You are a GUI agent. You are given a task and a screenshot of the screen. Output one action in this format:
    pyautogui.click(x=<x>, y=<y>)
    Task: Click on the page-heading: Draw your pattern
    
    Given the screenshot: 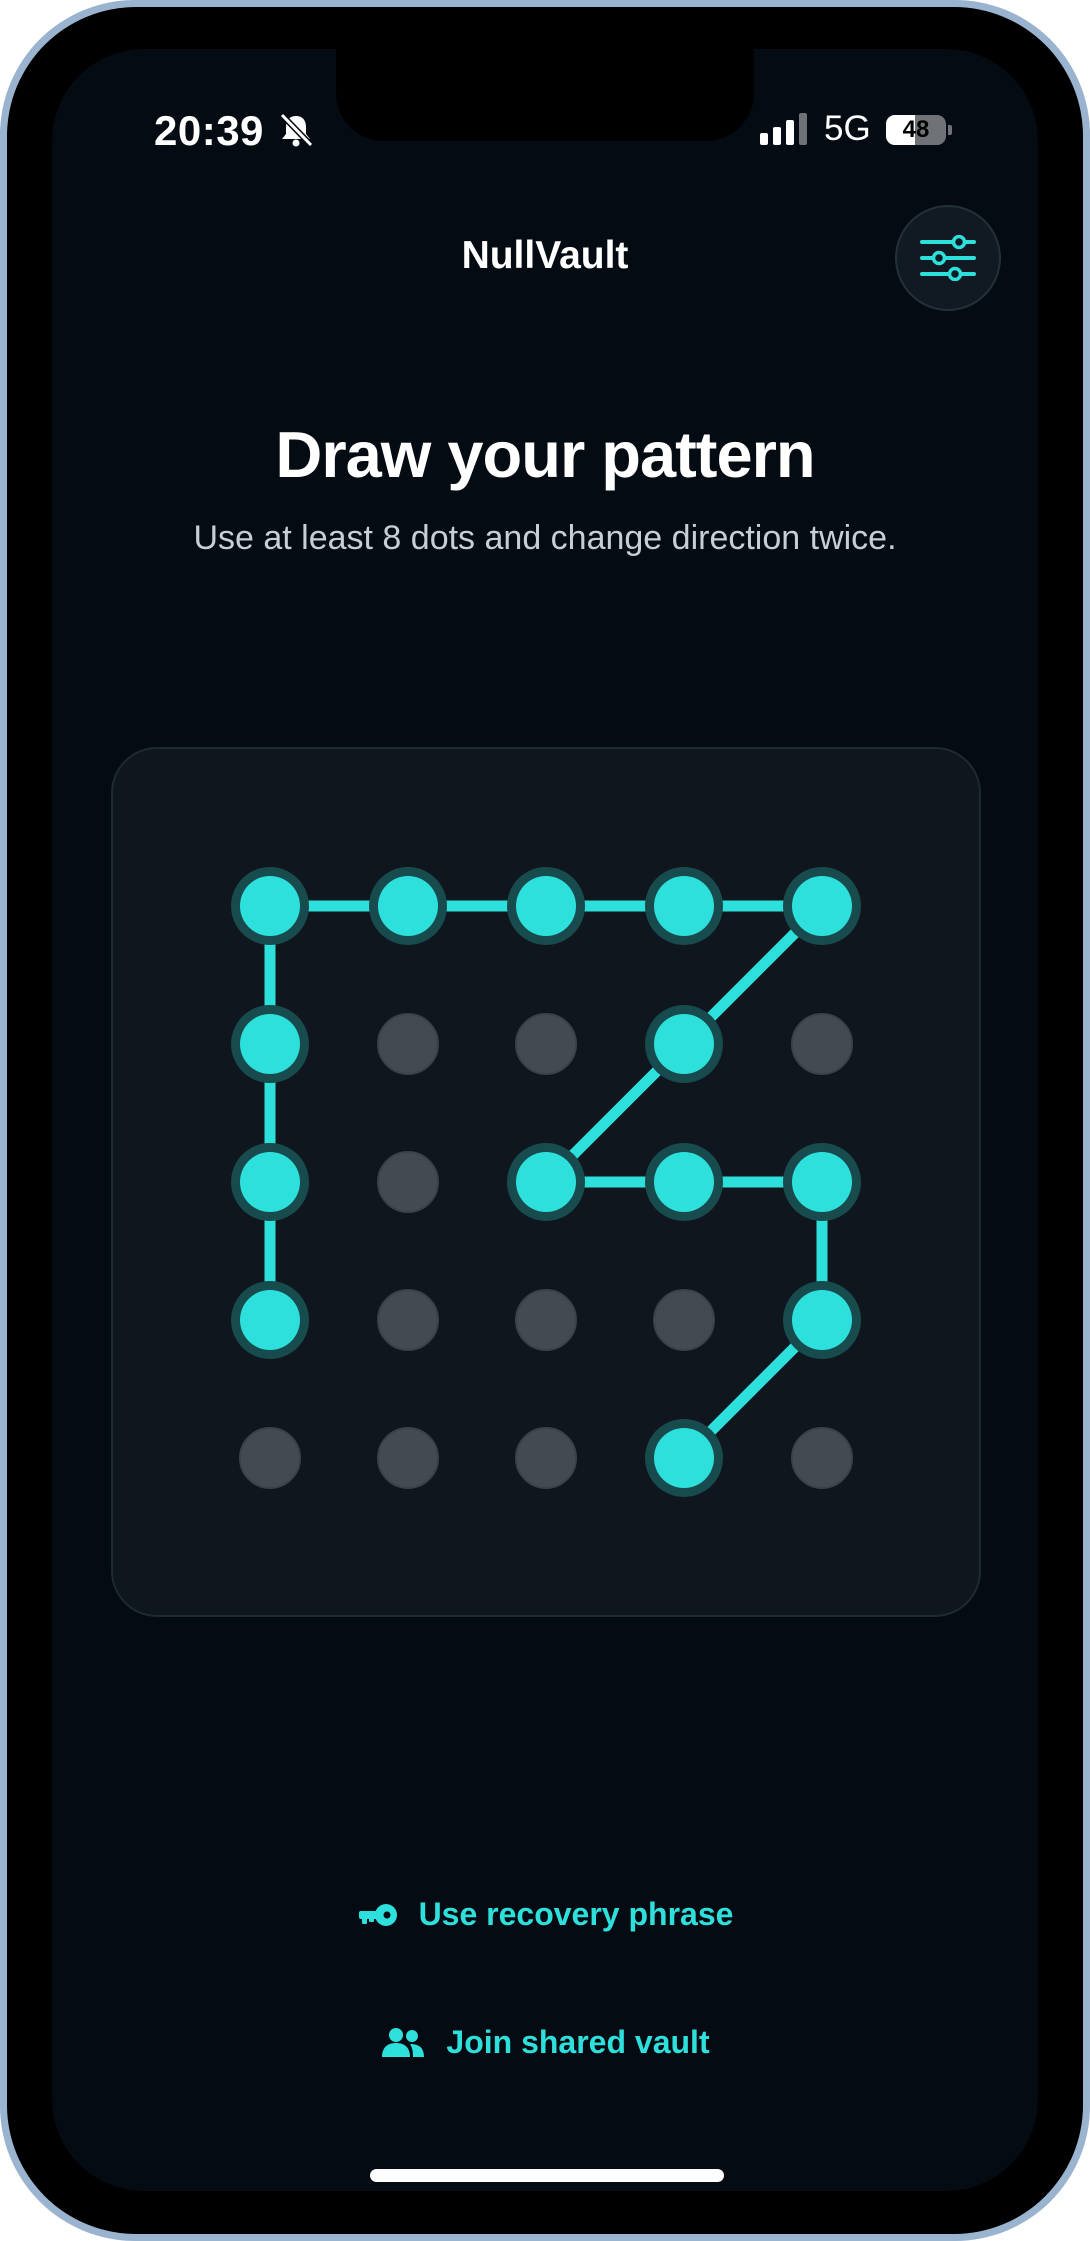 What is the action you would take?
    pyautogui.click(x=545, y=454)
    